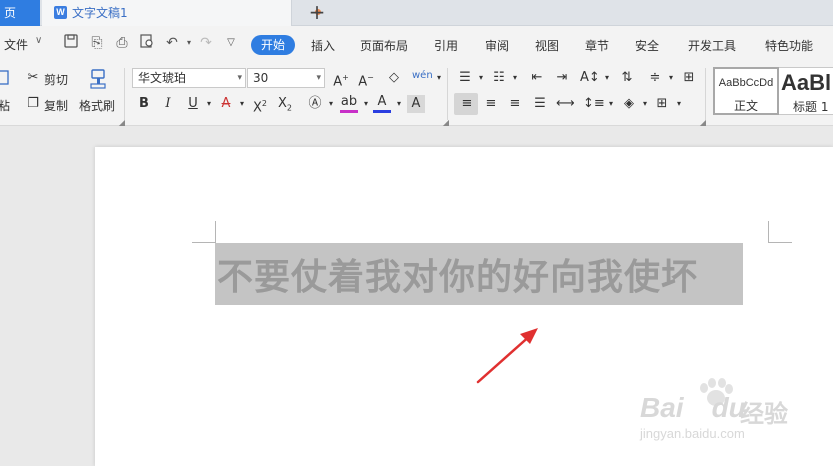 Image resolution: width=833 pixels, height=466 pixels. What do you see at coordinates (457, 274) in the screenshot?
I see `document-body-text: 不要仗着我对你的好向我使坏` at bounding box center [457, 274].